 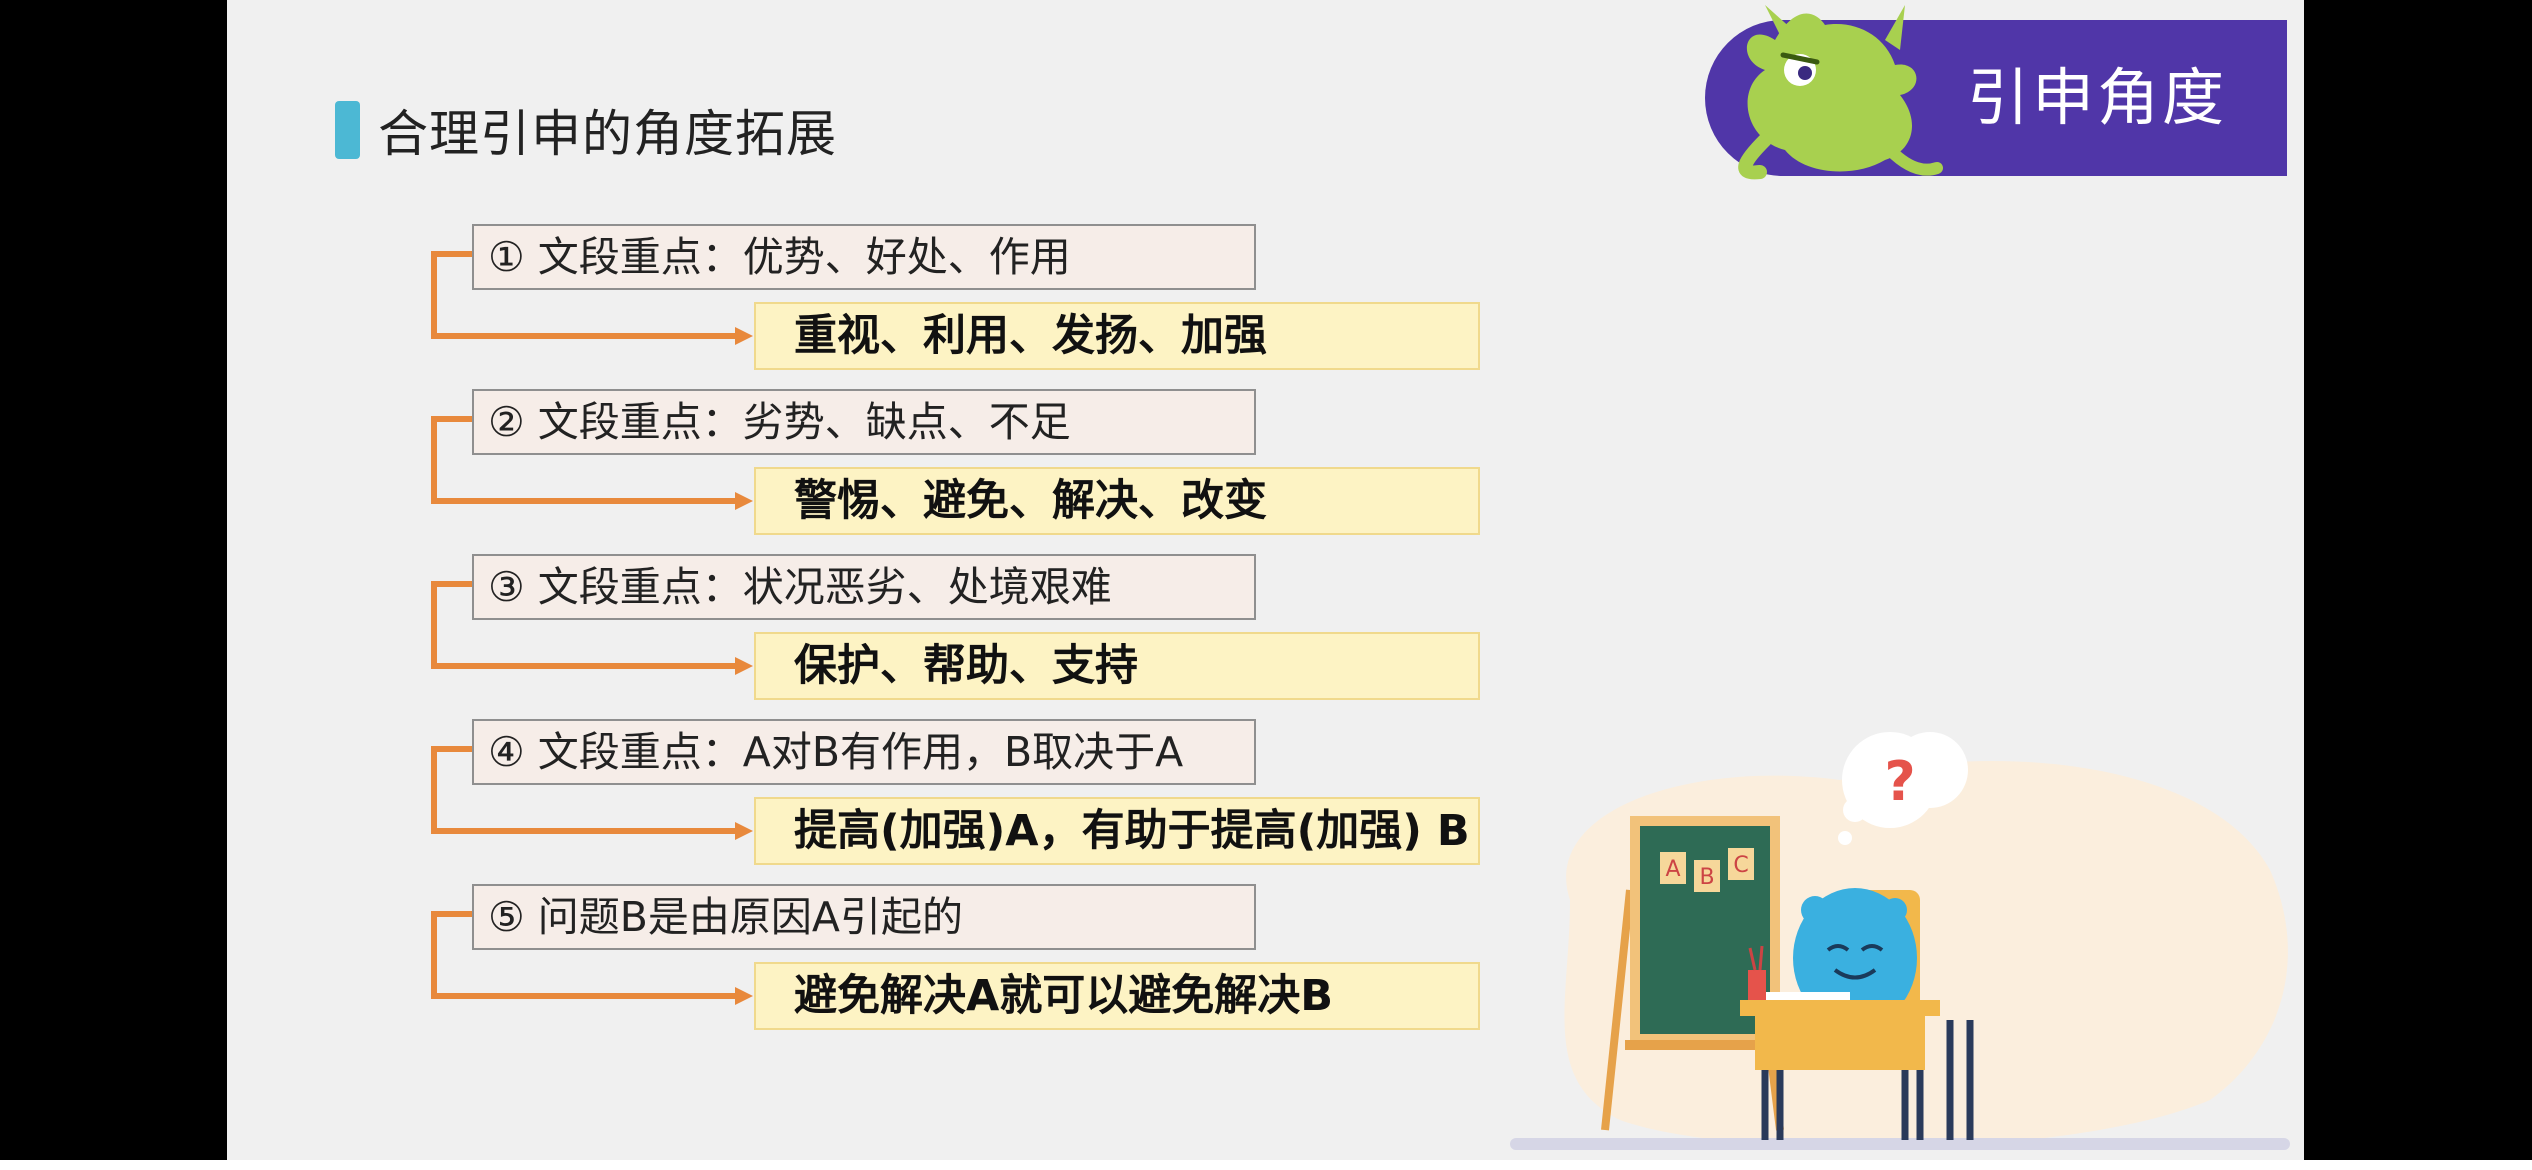 I want to click on board-letter-c: C, so click(x=1740, y=865).